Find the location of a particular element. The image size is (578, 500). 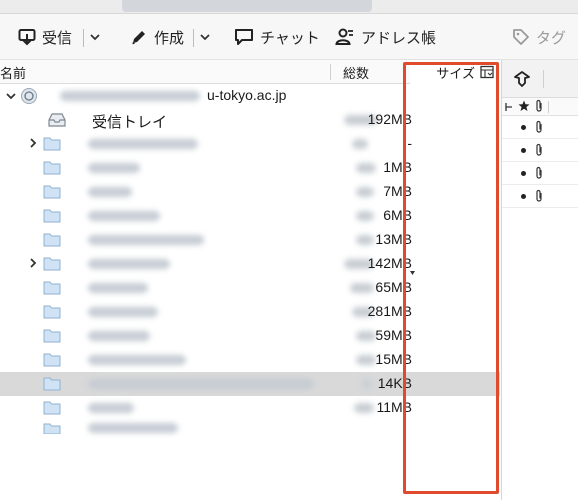

quick-filter-pin-icon is located at coordinates (522, 79).